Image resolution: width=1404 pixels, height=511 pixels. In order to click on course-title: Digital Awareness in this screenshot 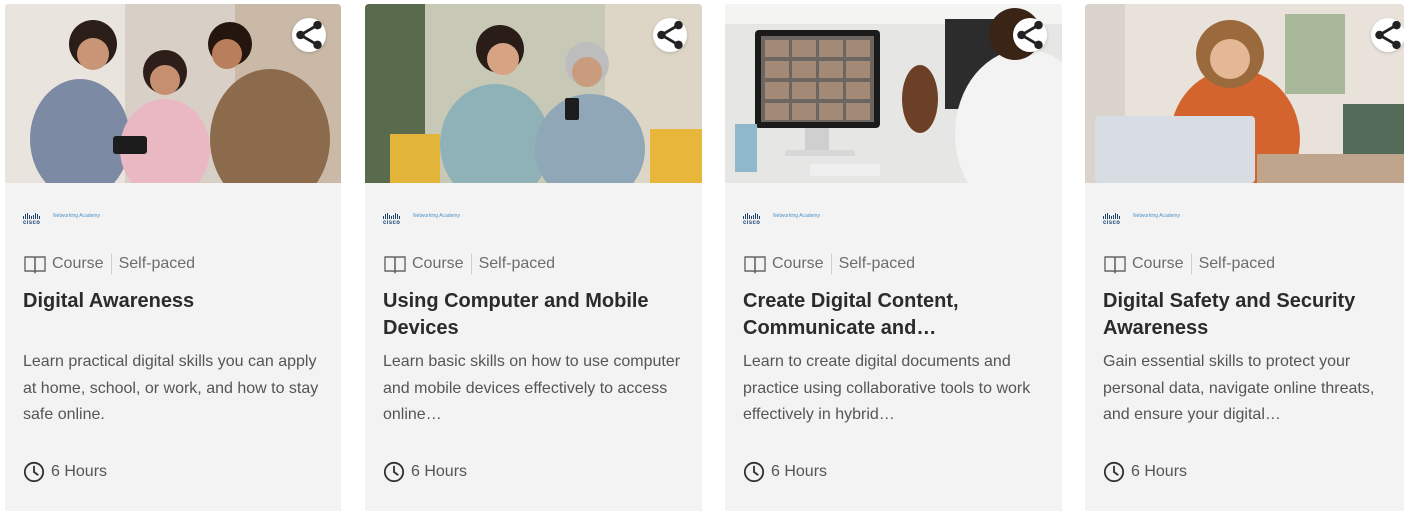, I will do `click(176, 301)`.